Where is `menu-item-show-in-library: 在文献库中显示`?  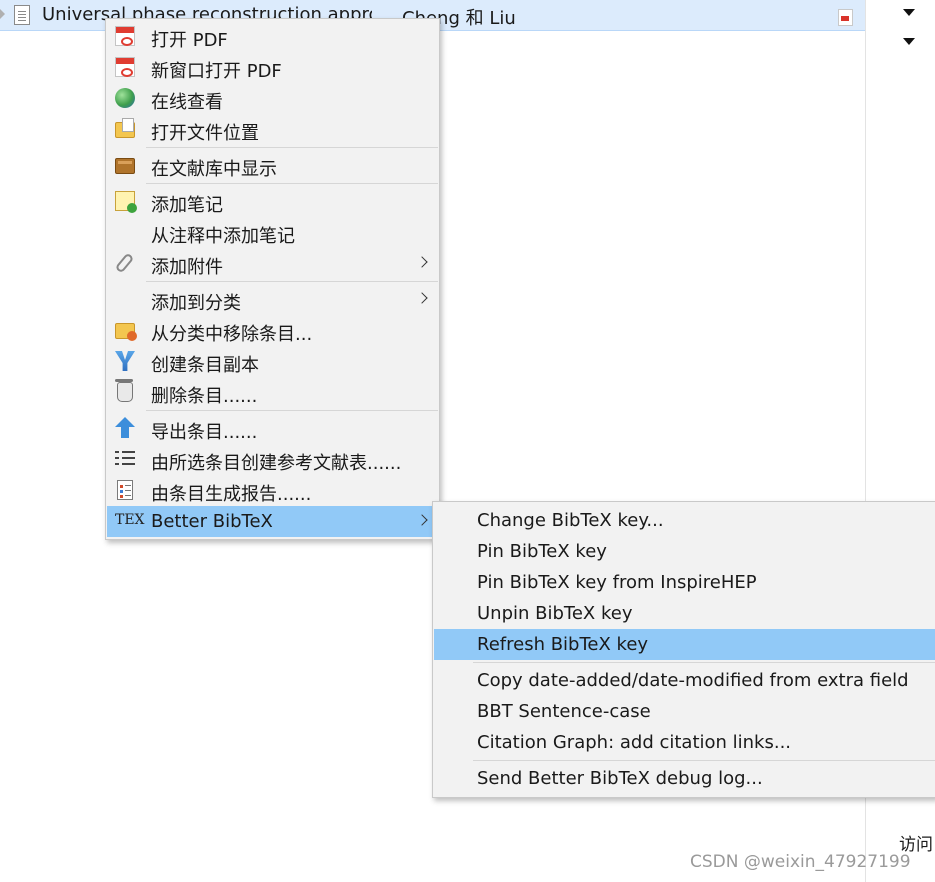
menu-item-show-in-library: 在文献库中显示 is located at coordinates (272, 165).